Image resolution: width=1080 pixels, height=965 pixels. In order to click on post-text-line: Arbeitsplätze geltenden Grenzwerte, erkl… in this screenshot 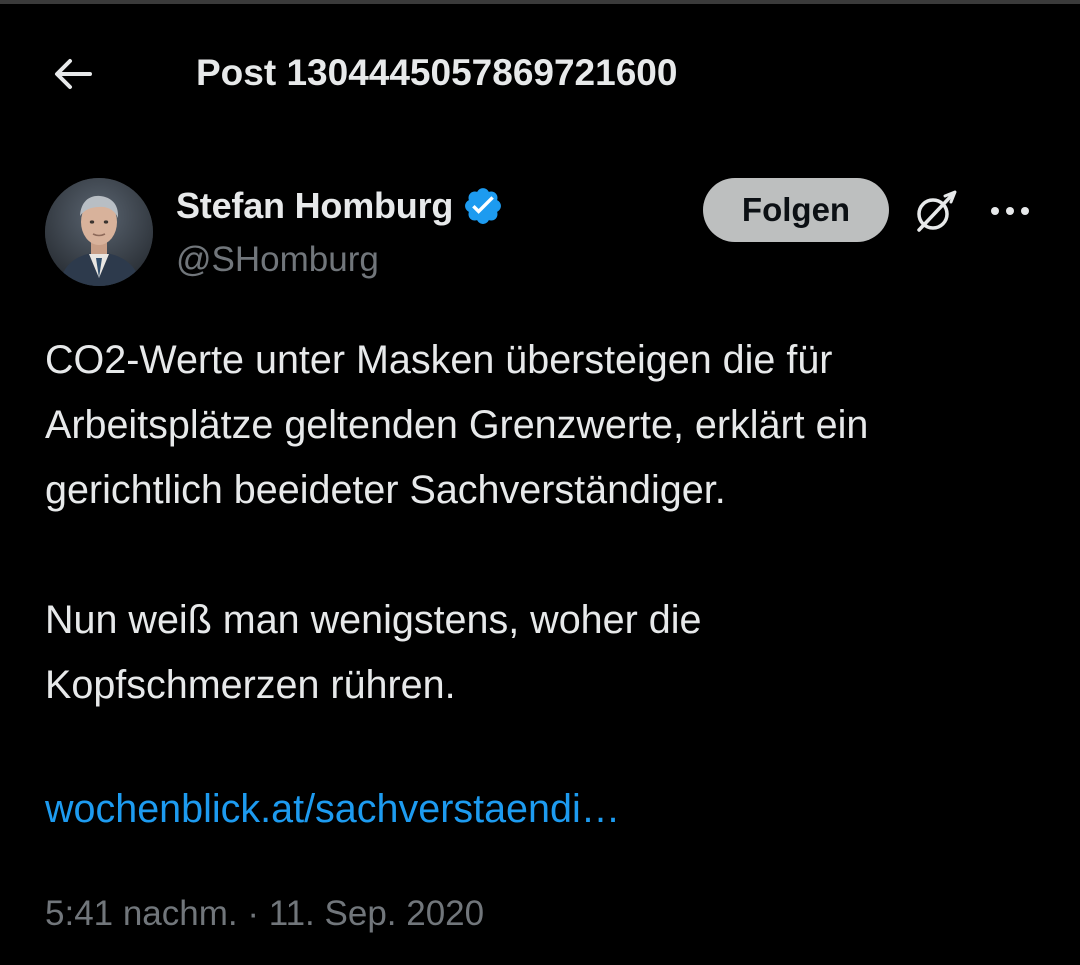, I will do `click(457, 425)`.